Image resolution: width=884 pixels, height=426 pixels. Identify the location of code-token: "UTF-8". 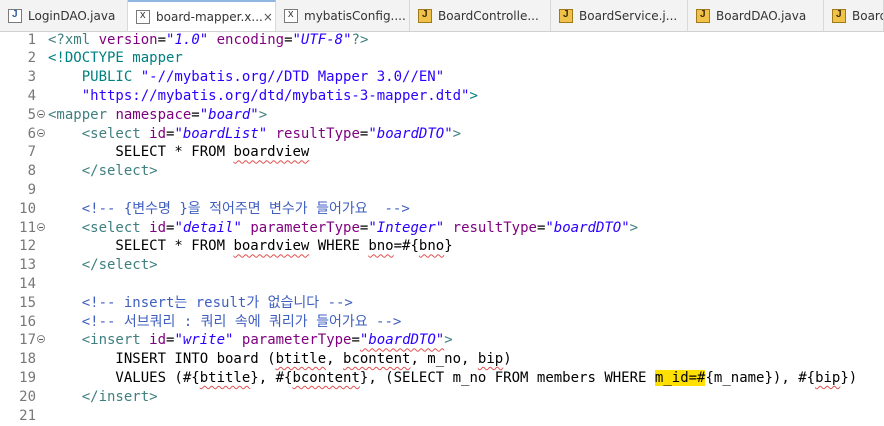
(322, 39).